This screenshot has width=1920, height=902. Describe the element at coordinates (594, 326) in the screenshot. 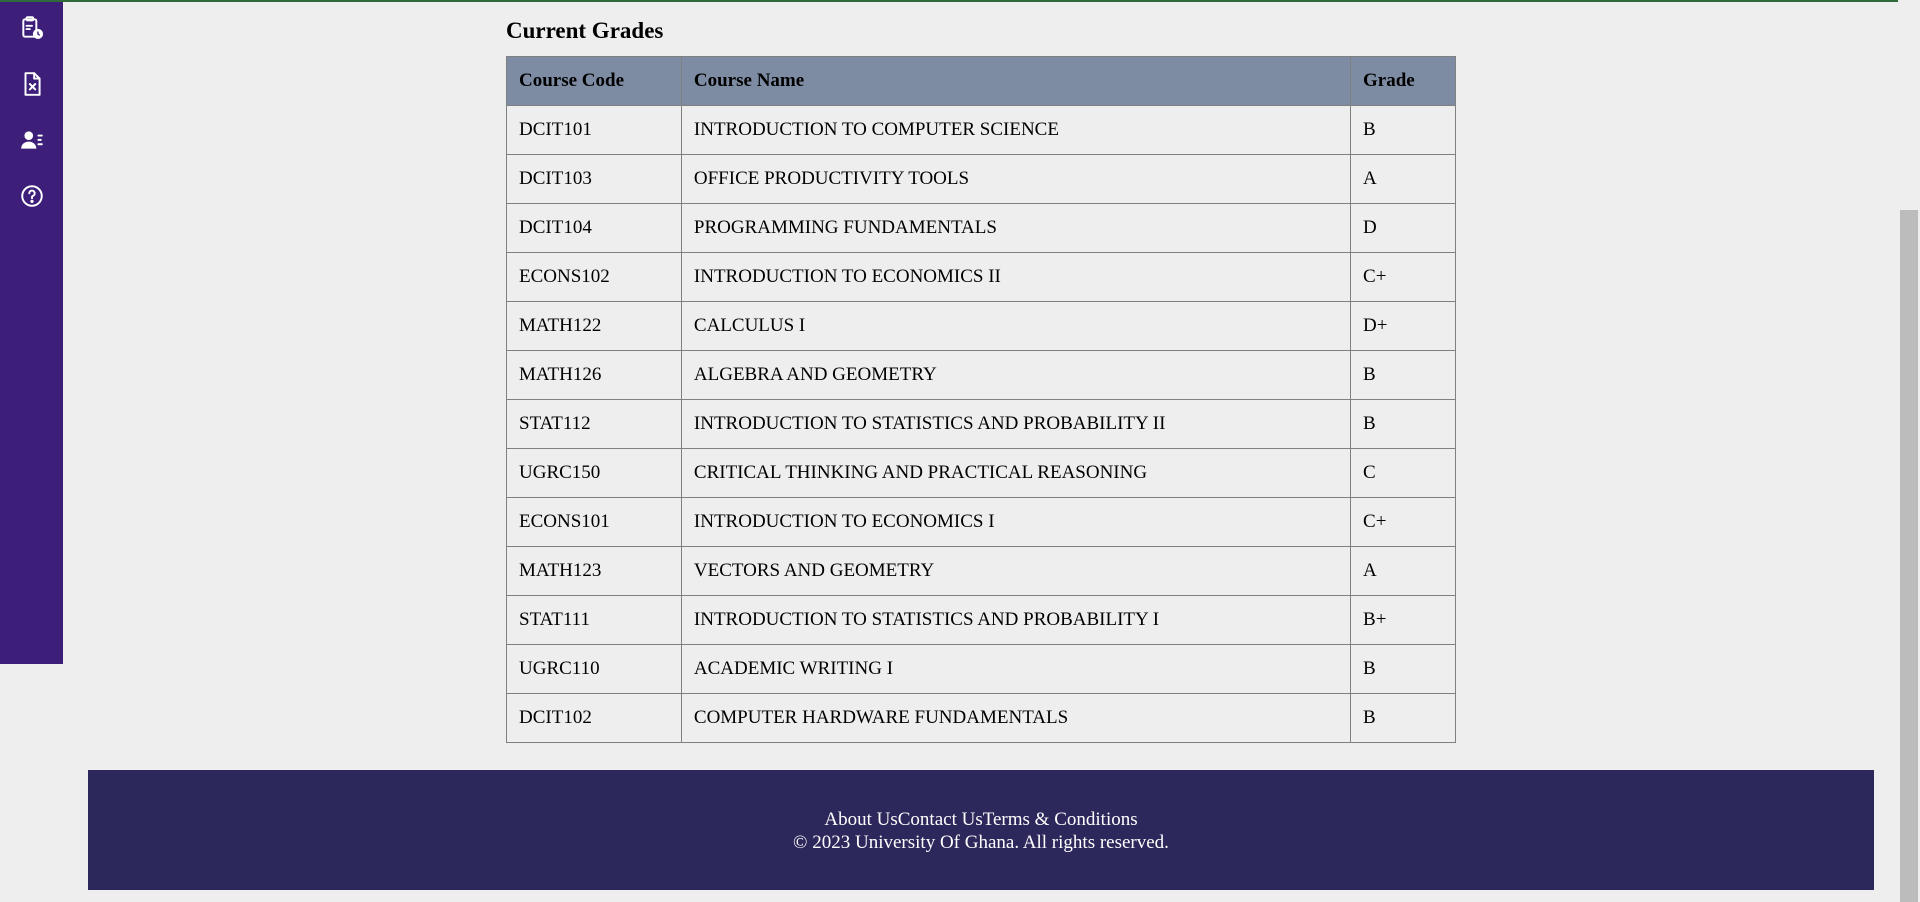

I see `course-code-cell: MATH122` at that location.